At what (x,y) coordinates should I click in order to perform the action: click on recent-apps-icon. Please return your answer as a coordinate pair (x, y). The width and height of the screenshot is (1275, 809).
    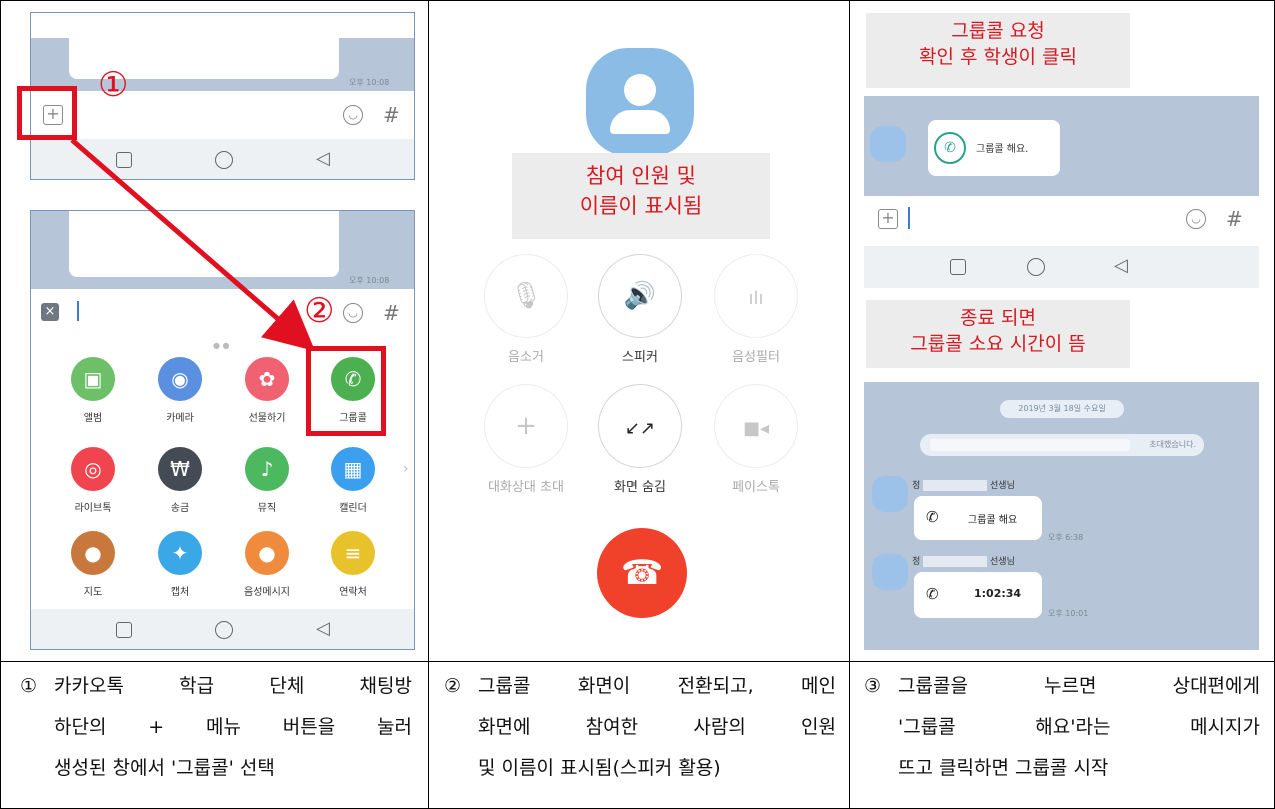
    Looking at the image, I should click on (958, 267).